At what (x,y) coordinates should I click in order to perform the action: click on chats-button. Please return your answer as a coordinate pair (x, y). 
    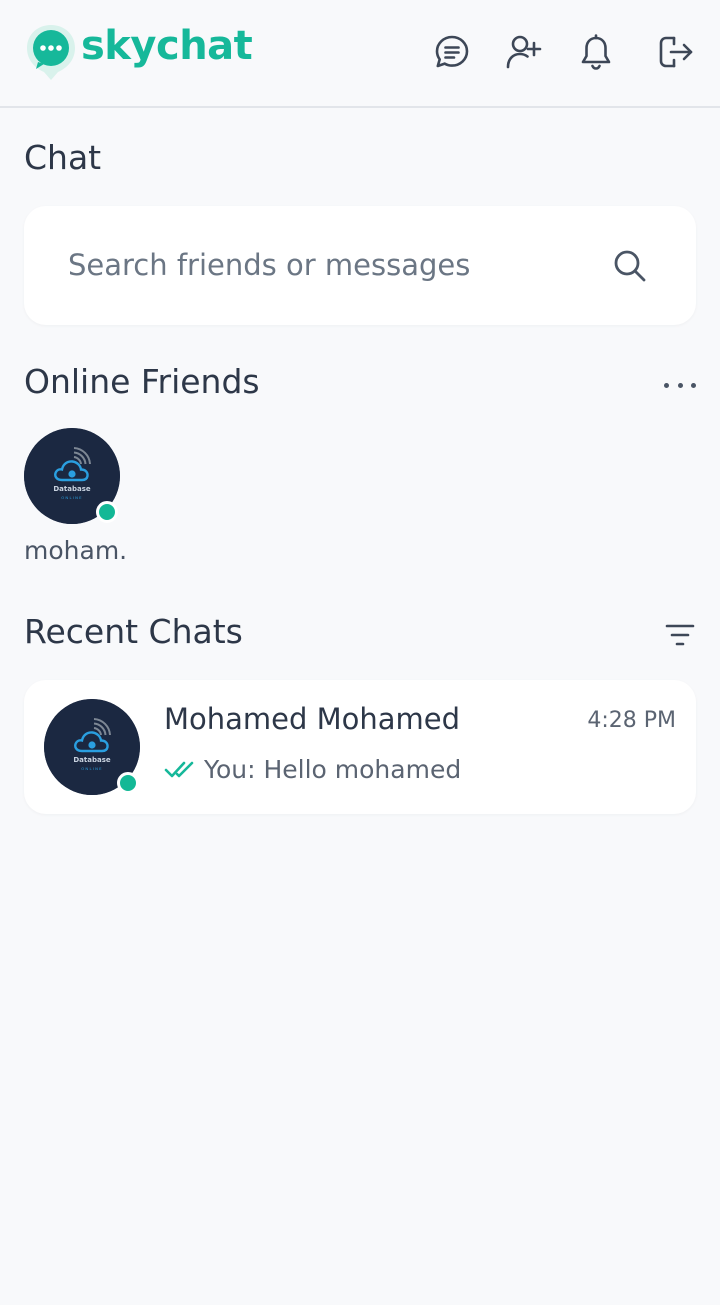
    Looking at the image, I should click on (452, 52).